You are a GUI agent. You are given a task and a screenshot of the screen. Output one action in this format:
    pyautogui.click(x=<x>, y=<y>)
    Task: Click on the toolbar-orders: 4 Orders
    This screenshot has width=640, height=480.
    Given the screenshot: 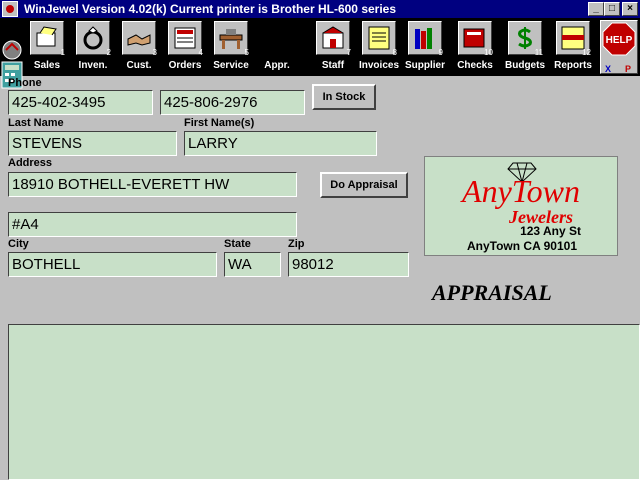 What is the action you would take?
    pyautogui.click(x=185, y=47)
    